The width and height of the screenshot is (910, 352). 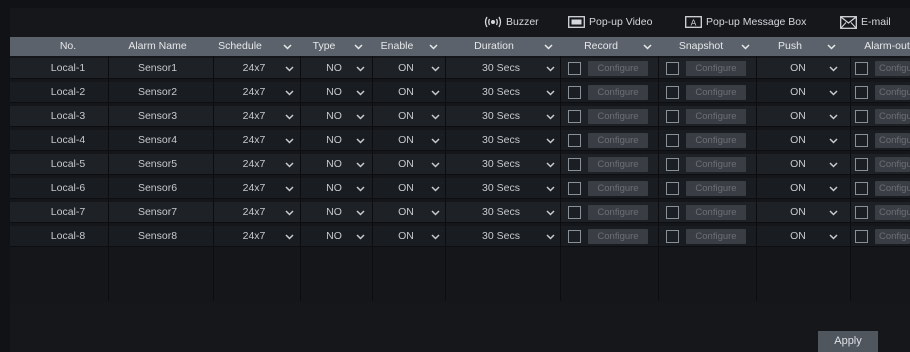 What do you see at coordinates (647, 46) in the screenshot?
I see `record-header-chevron-down-icon` at bounding box center [647, 46].